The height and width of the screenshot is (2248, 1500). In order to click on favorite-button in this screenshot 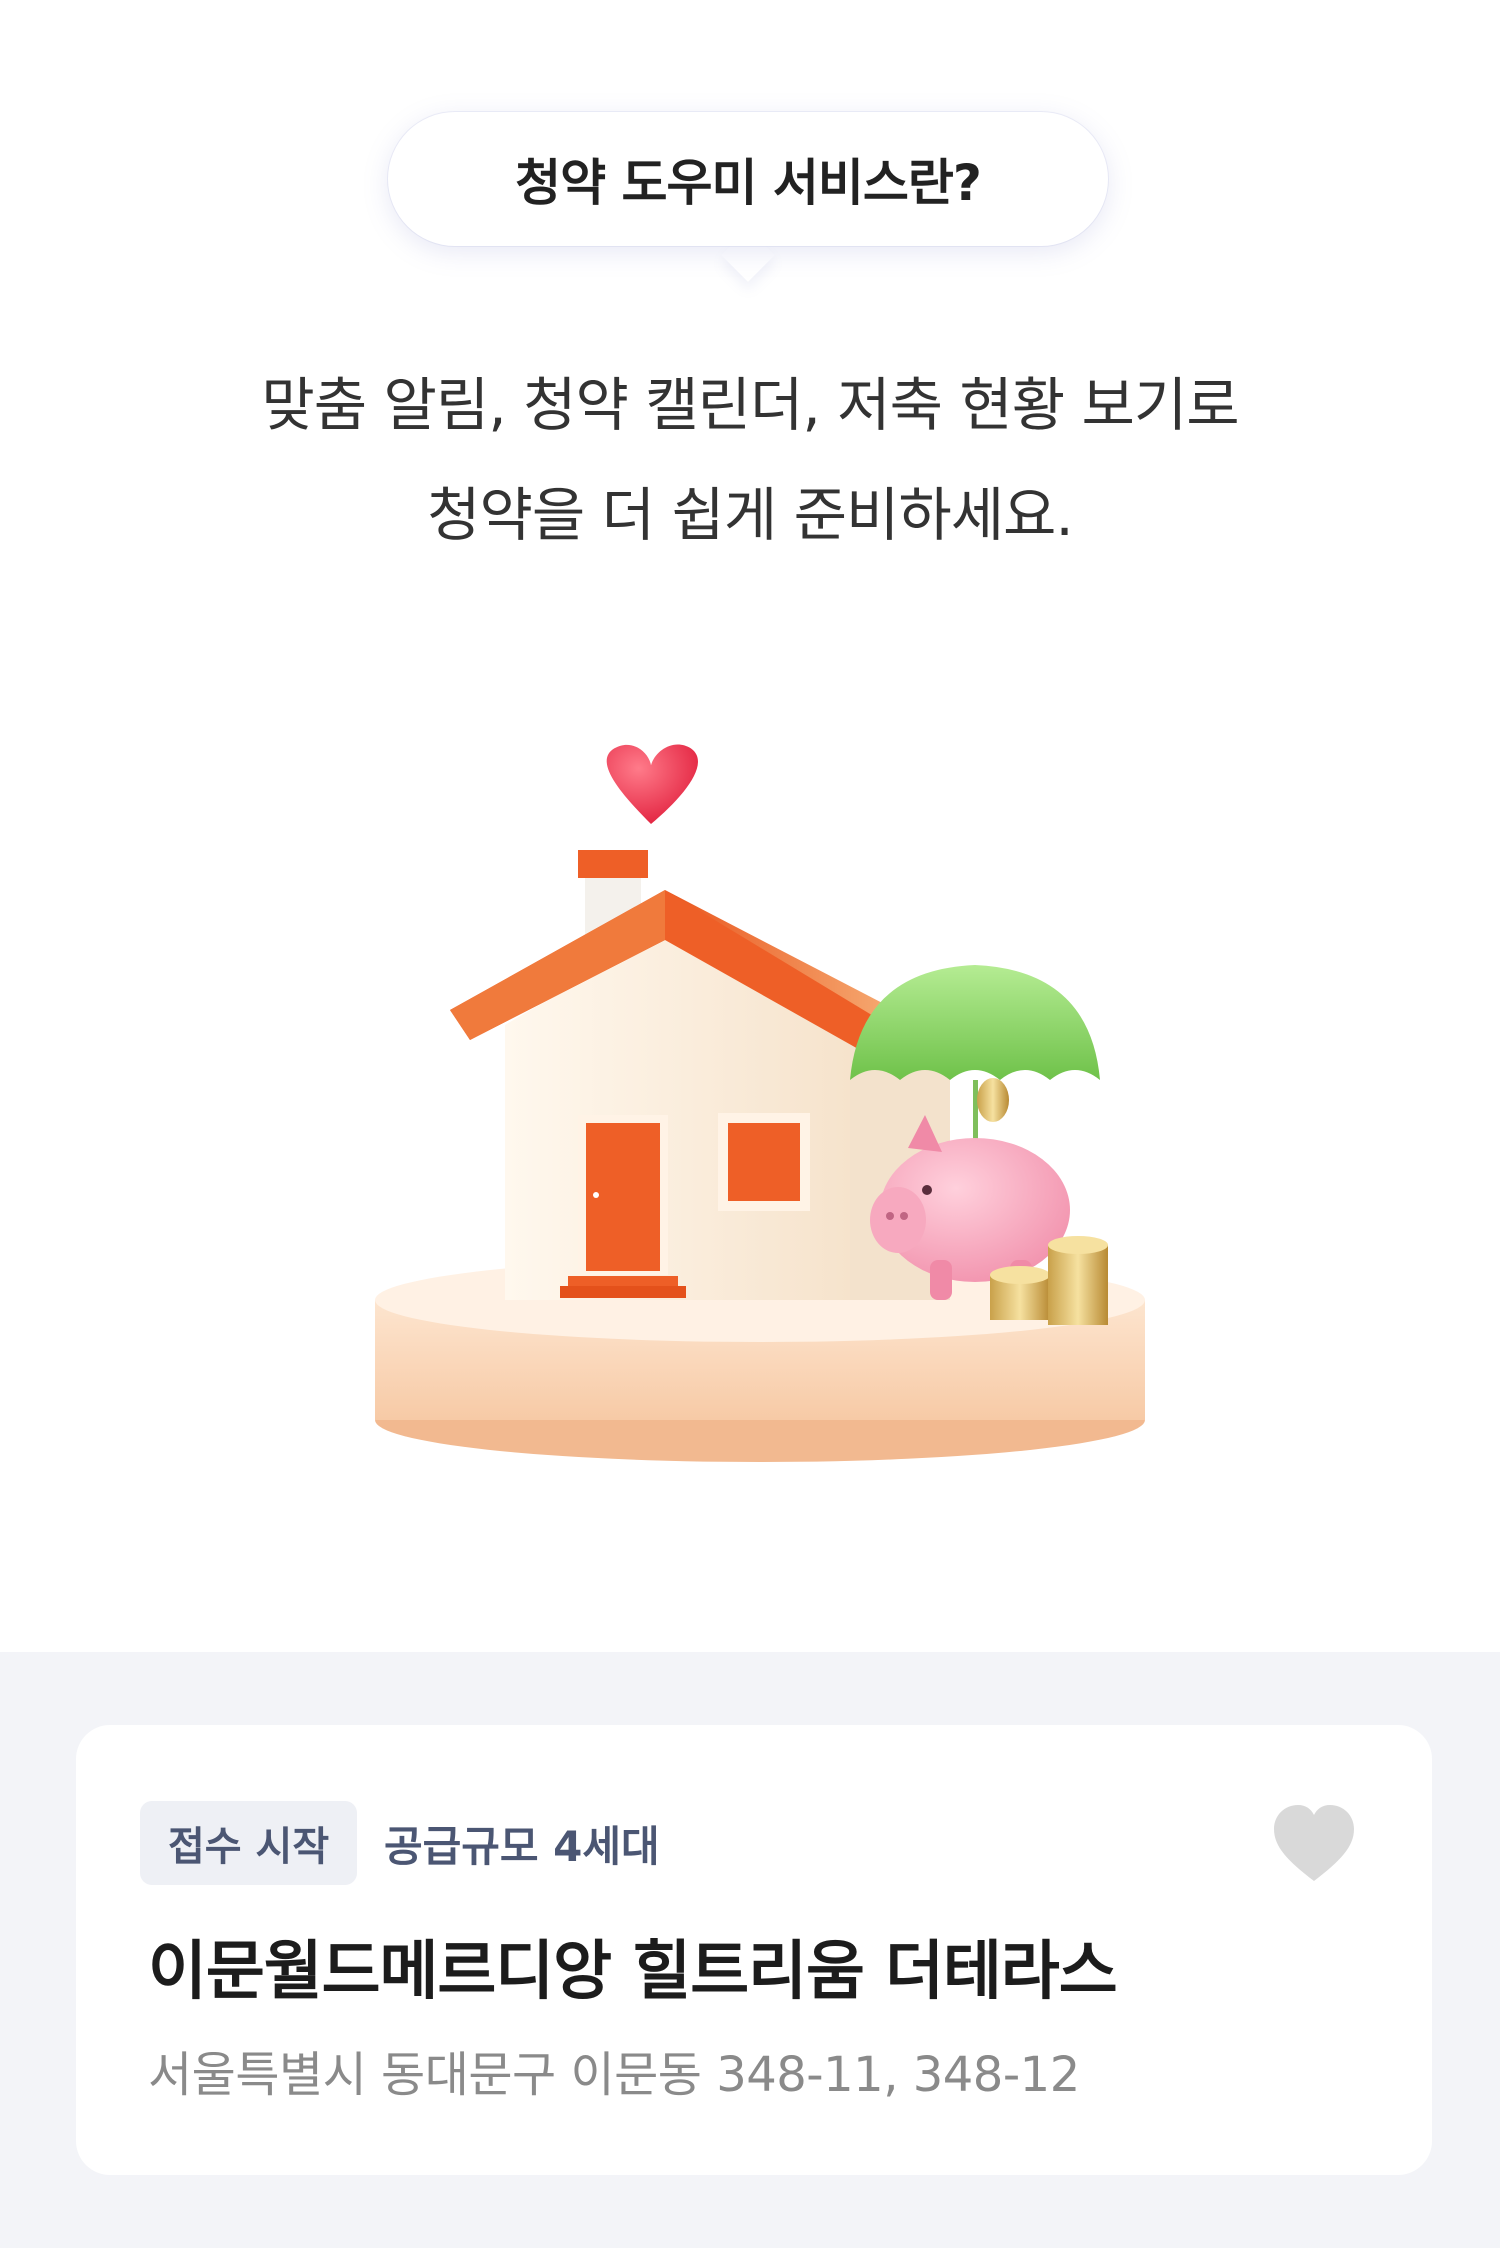, I will do `click(1314, 1845)`.